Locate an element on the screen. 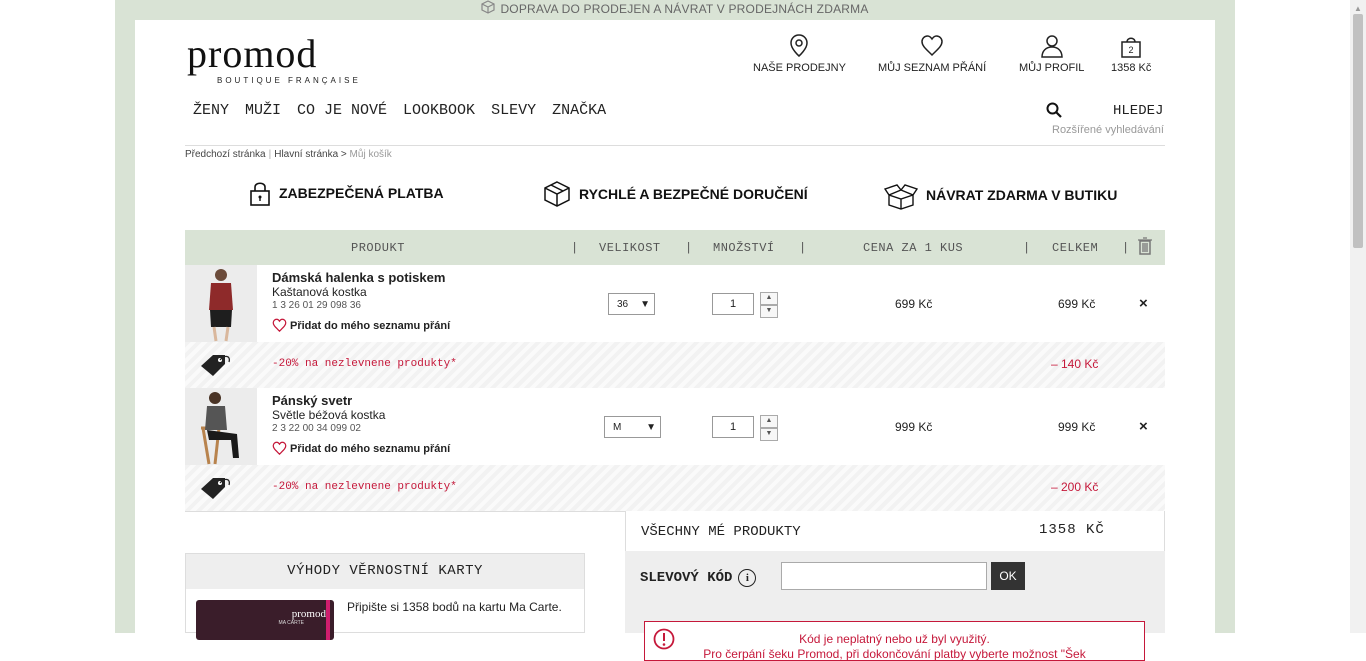 The height and width of the screenshot is (661, 1366). page-margin-left is located at coordinates (57, 316).